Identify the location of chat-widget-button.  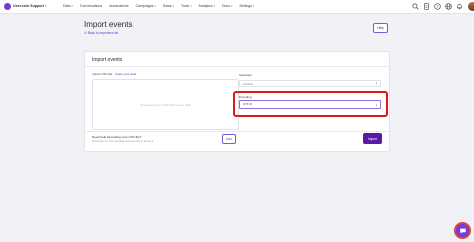
(462, 230).